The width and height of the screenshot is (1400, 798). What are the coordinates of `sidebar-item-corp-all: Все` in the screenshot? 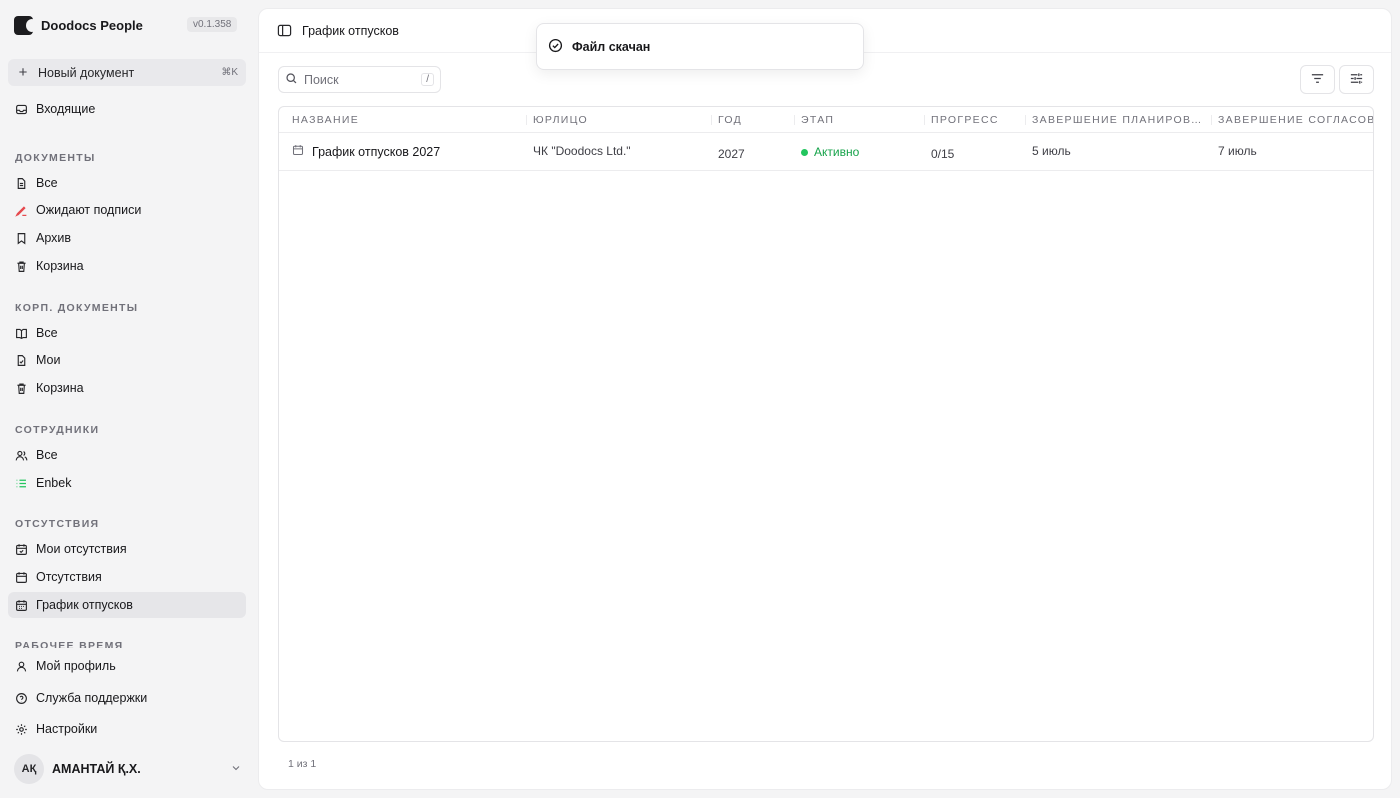 It's located at (127, 333).